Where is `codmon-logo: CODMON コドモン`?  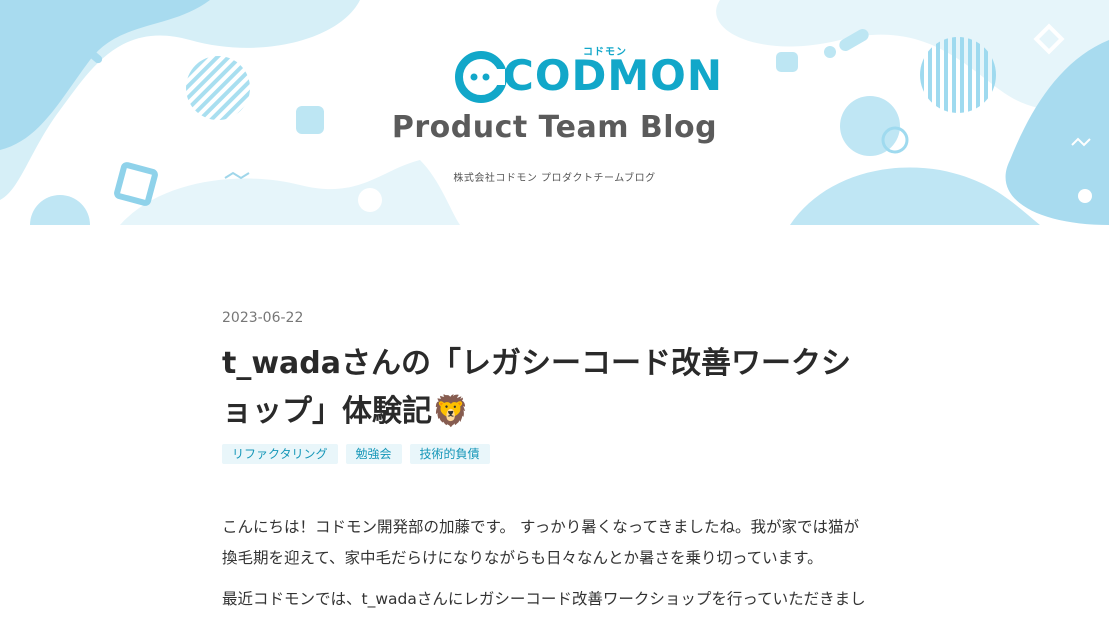 codmon-logo: CODMON コドモン is located at coordinates (588, 77).